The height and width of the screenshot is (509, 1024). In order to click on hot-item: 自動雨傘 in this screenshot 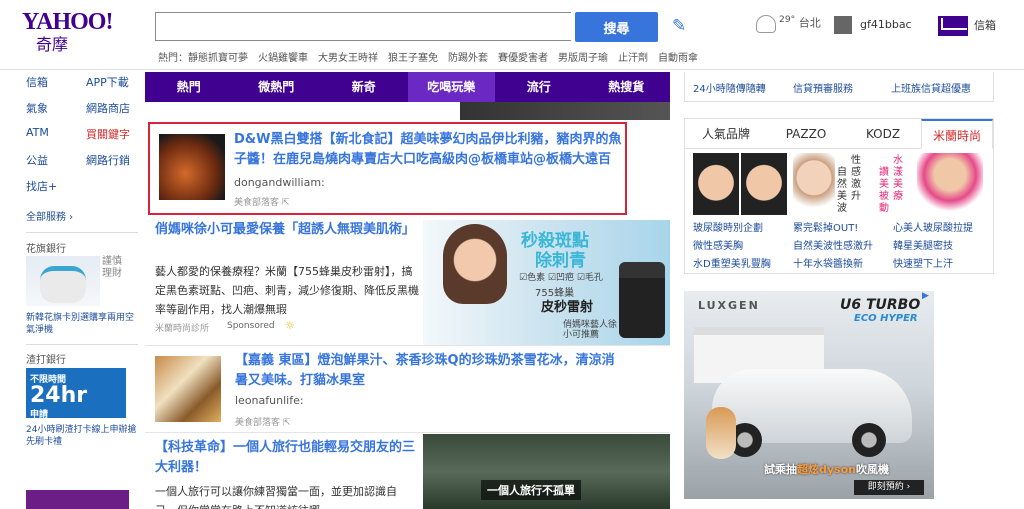, I will do `click(678, 58)`.